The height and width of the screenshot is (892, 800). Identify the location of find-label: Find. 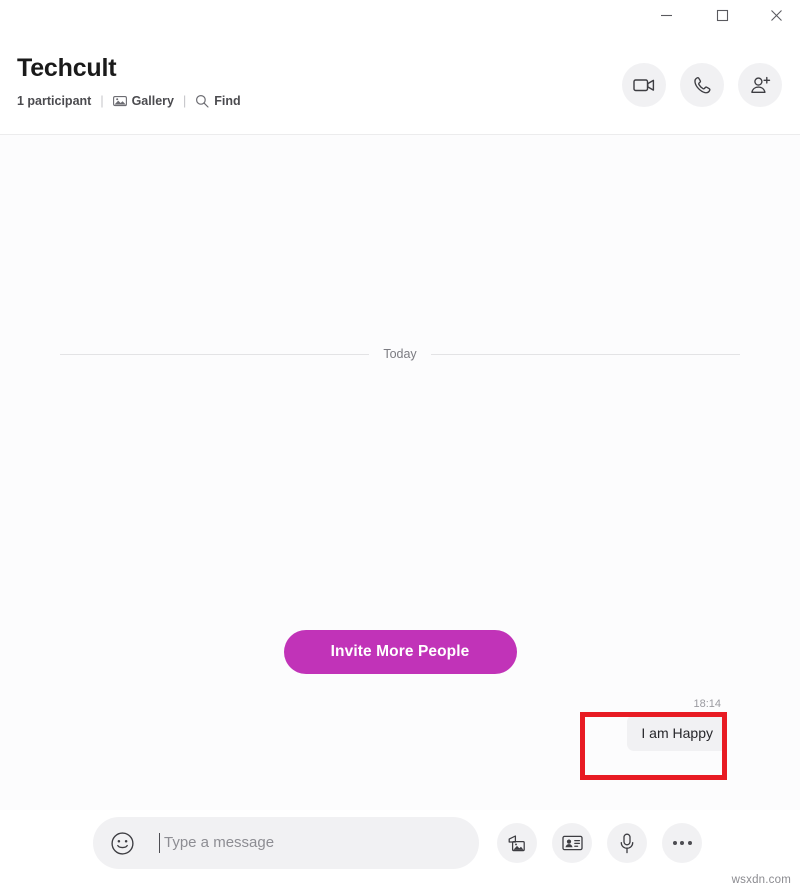
(227, 101).